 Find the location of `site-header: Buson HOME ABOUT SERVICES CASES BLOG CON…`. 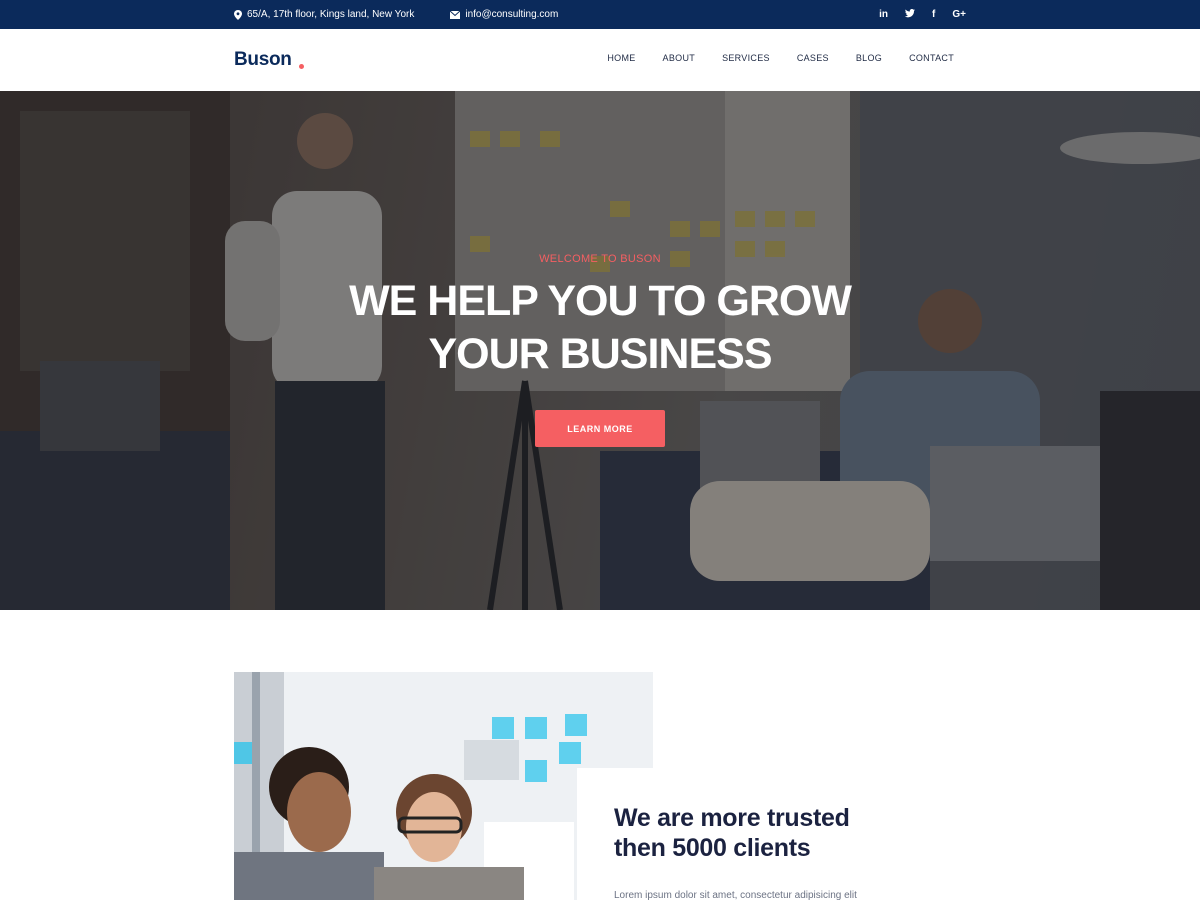

site-header: Buson HOME ABOUT SERVICES CASES BLOG CON… is located at coordinates (600, 60).